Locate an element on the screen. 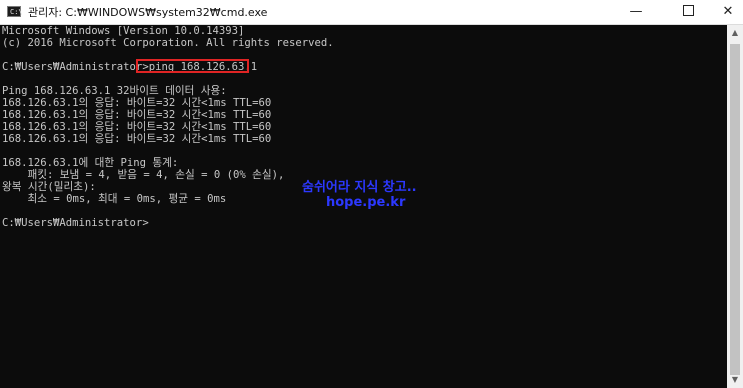 This screenshot has width=743, height=388. maximize-icon is located at coordinates (688, 10).